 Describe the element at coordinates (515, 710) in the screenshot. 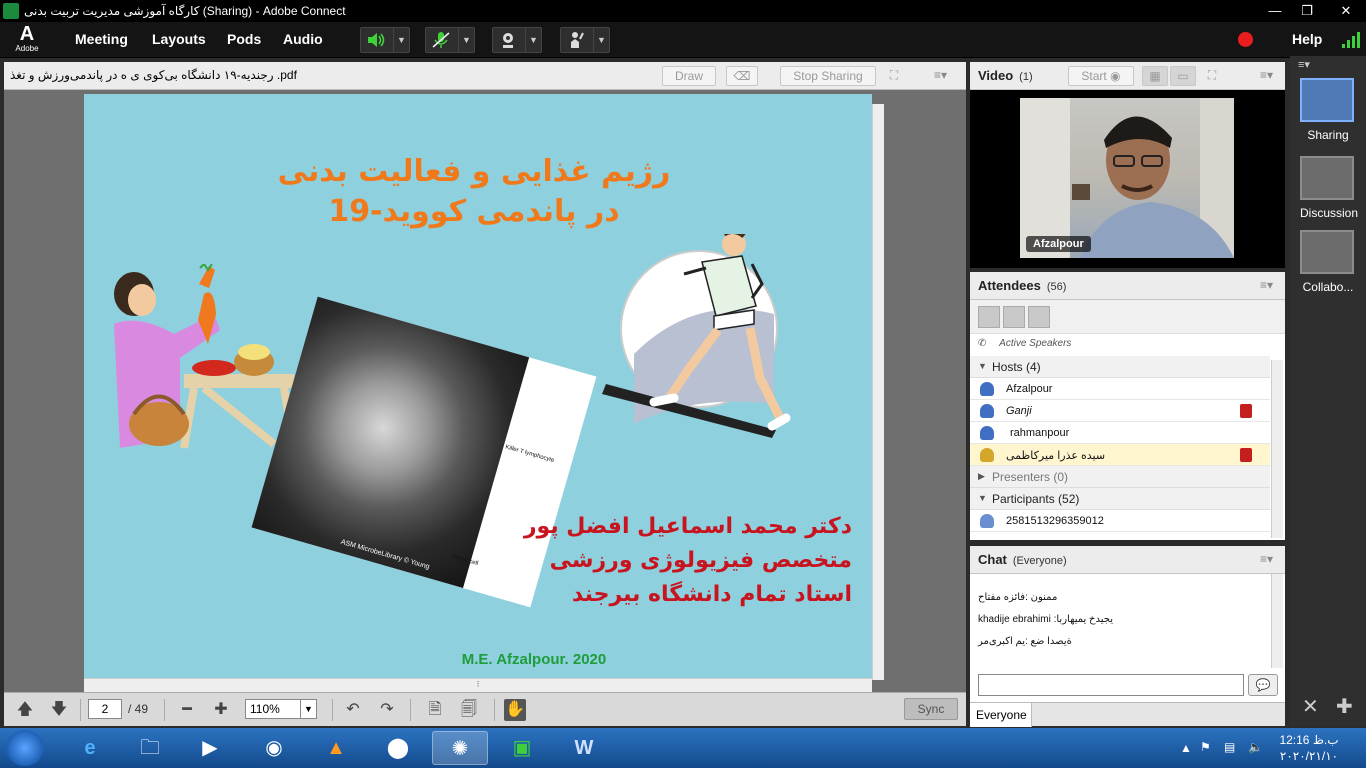

I see `hand-tool-icon: ✋` at that location.